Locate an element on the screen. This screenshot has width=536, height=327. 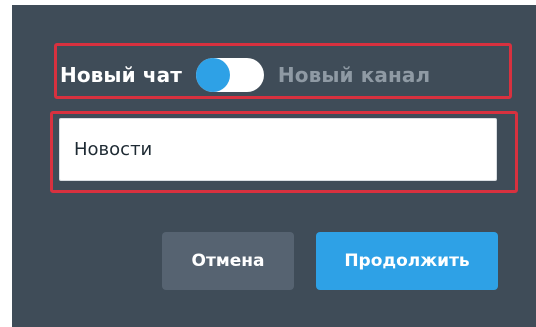
new-channel-label: Новый канал is located at coordinates (354, 75).